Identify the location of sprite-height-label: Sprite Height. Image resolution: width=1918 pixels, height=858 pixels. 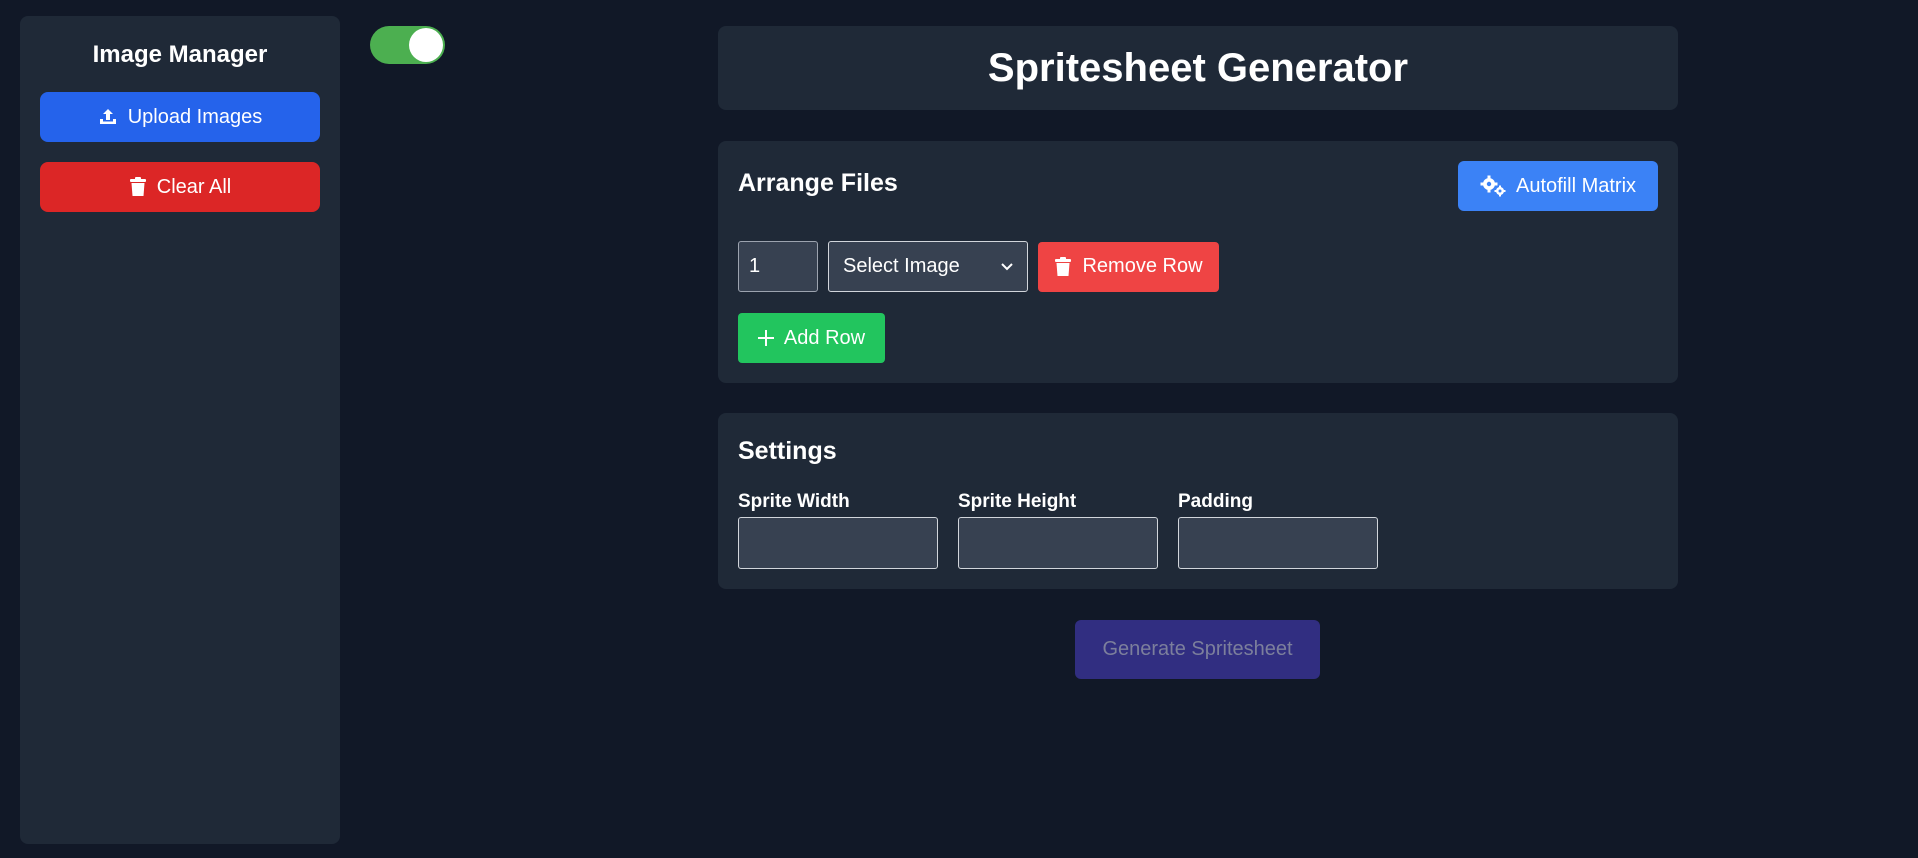
(1017, 501).